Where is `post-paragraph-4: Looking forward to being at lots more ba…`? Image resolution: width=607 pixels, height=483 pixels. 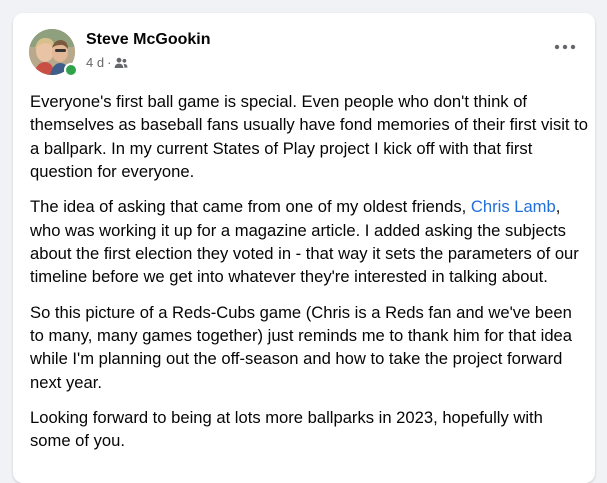
post-paragraph-4: Looking forward to being at lots more ba… is located at coordinates (286, 429).